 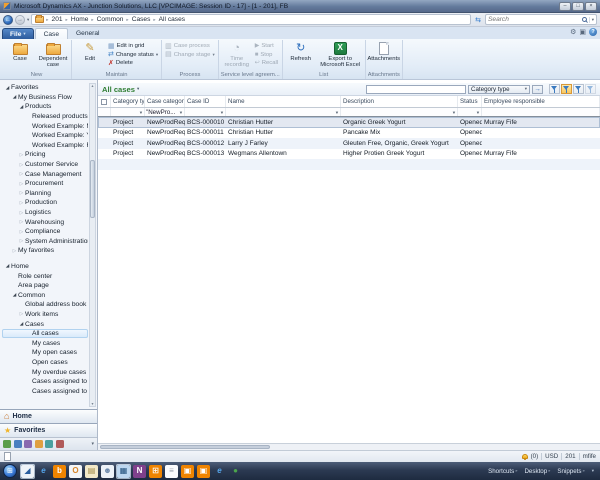 I want to click on filter-cell-status: ▼, so click(x=470, y=112).